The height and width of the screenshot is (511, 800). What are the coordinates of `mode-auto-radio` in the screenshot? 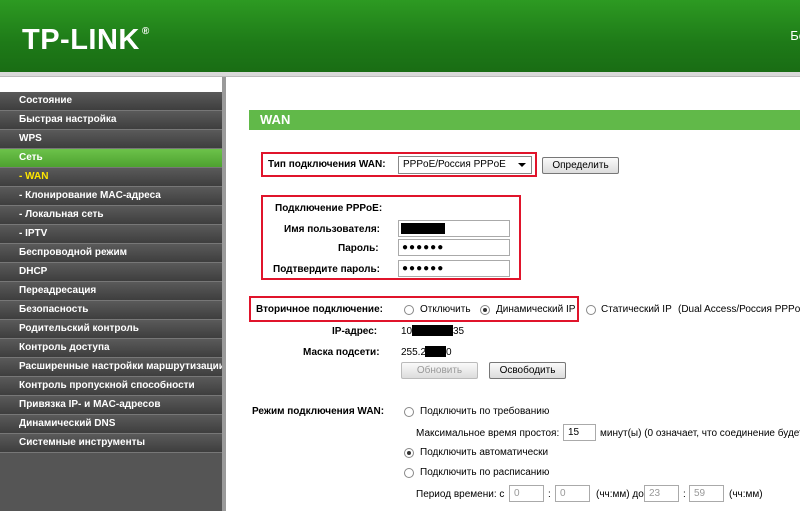 It's located at (409, 453).